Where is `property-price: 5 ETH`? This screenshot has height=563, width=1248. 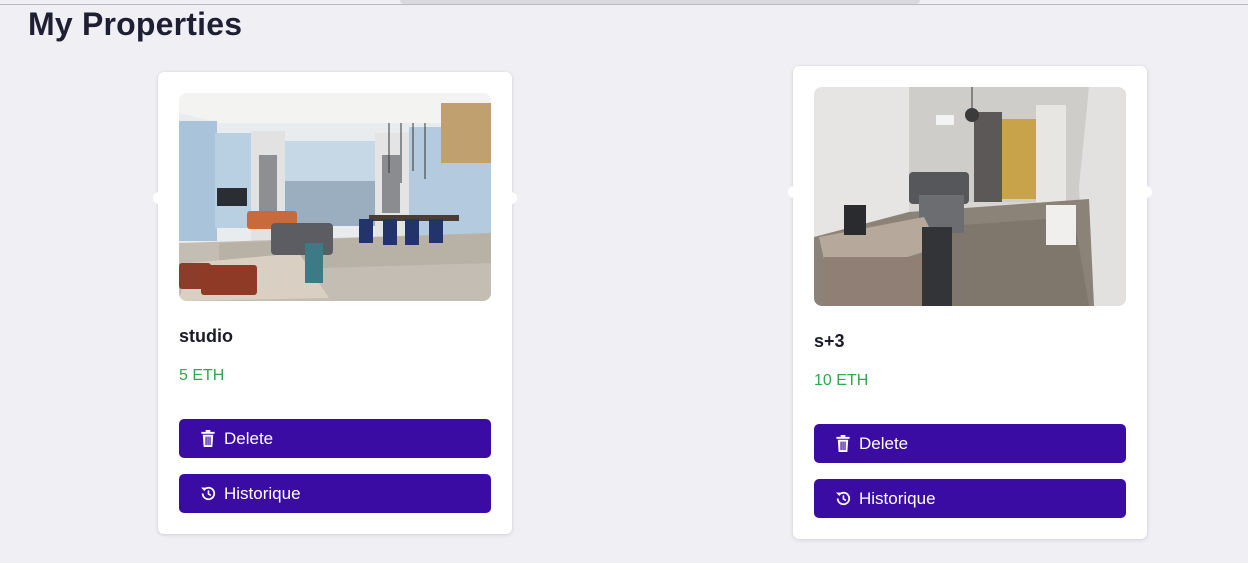 property-price: 5 ETH is located at coordinates (202, 375).